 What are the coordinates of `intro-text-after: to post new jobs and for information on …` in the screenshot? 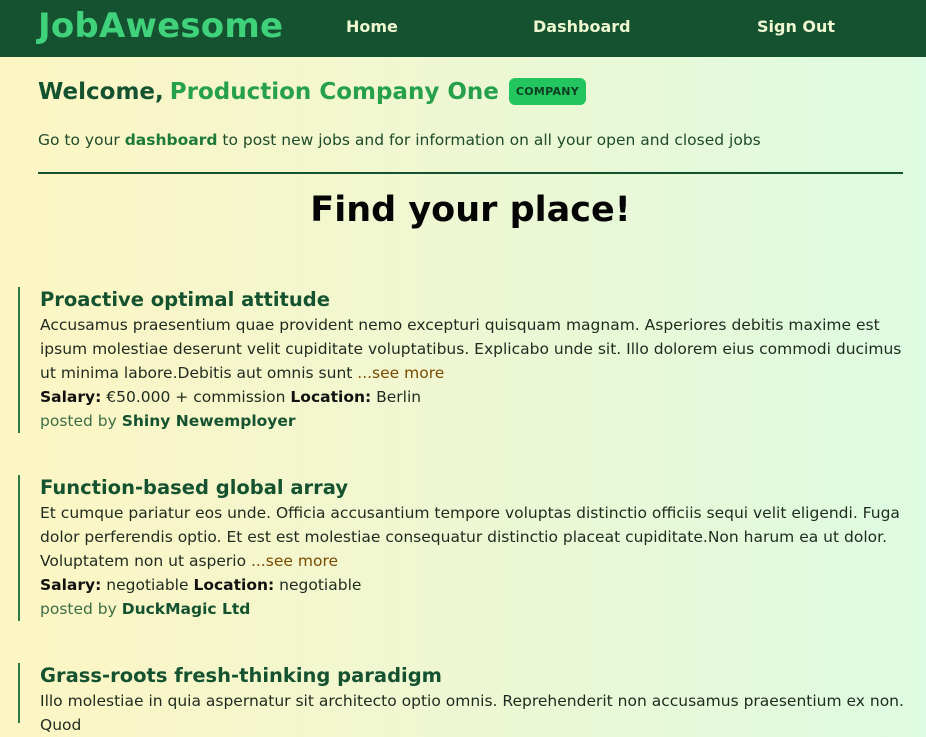 It's located at (489, 140).